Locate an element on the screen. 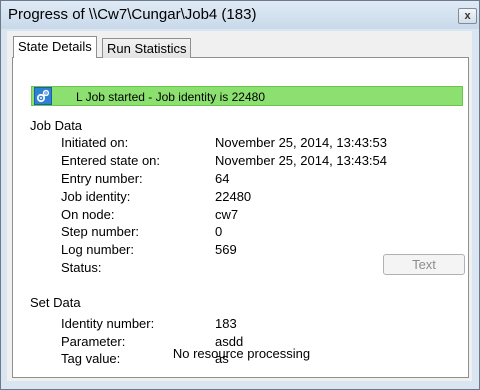  set-data-heading: Set Data is located at coordinates (55, 302).